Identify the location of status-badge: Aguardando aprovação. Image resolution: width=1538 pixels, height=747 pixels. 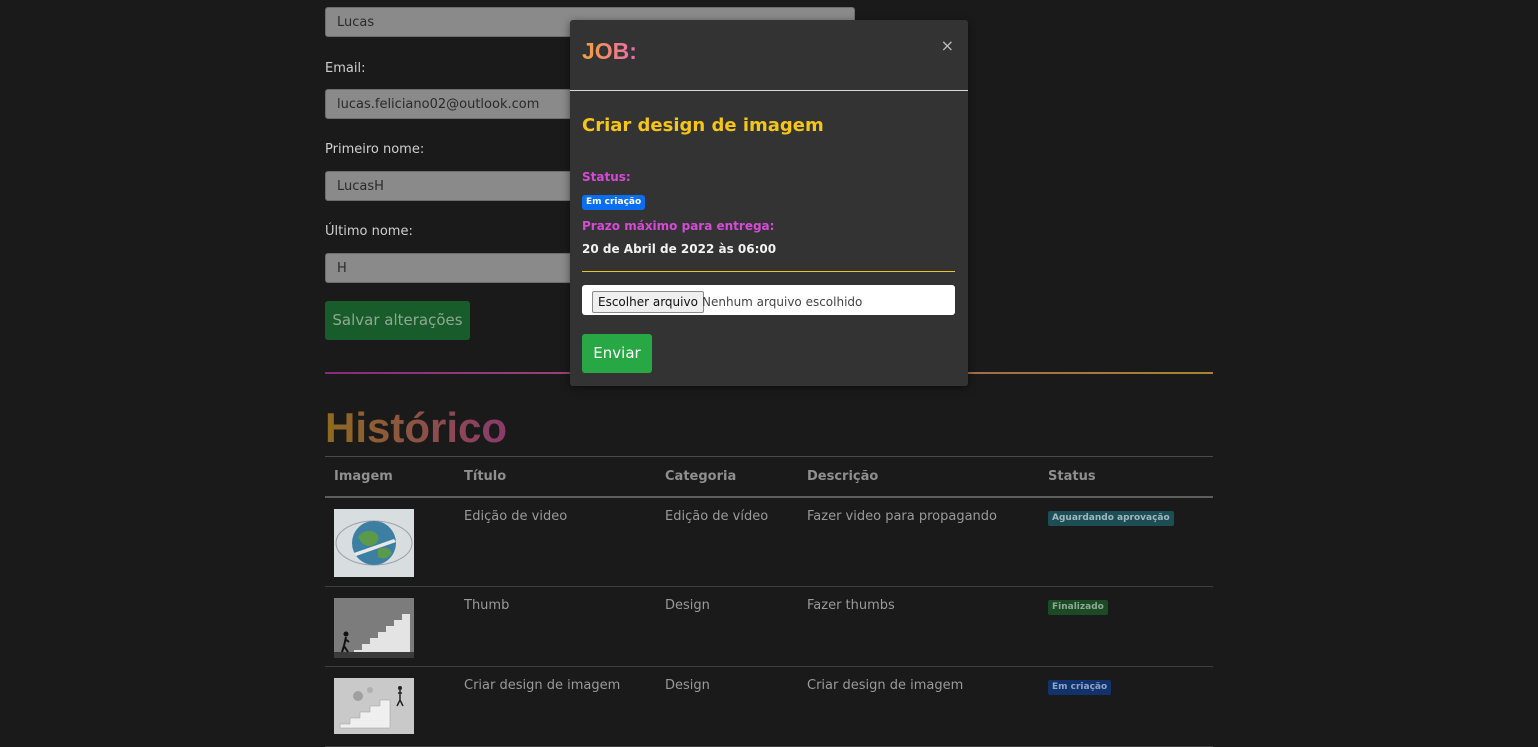
(1111, 518).